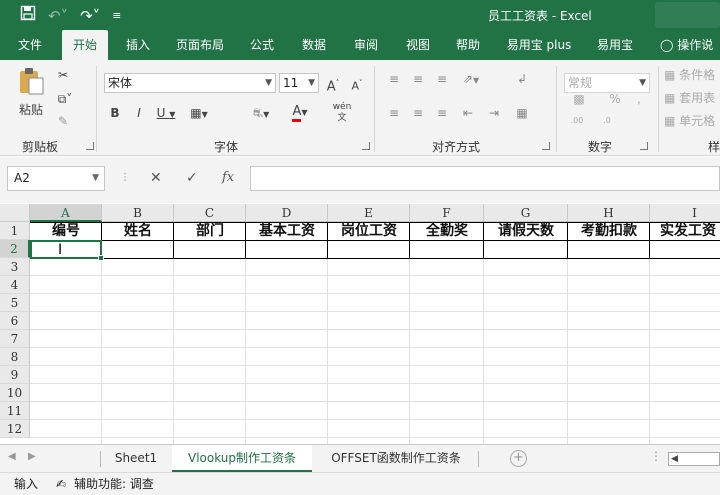  Describe the element at coordinates (674, 459) in the screenshot. I see `scroll-left-icon: ◀` at that location.